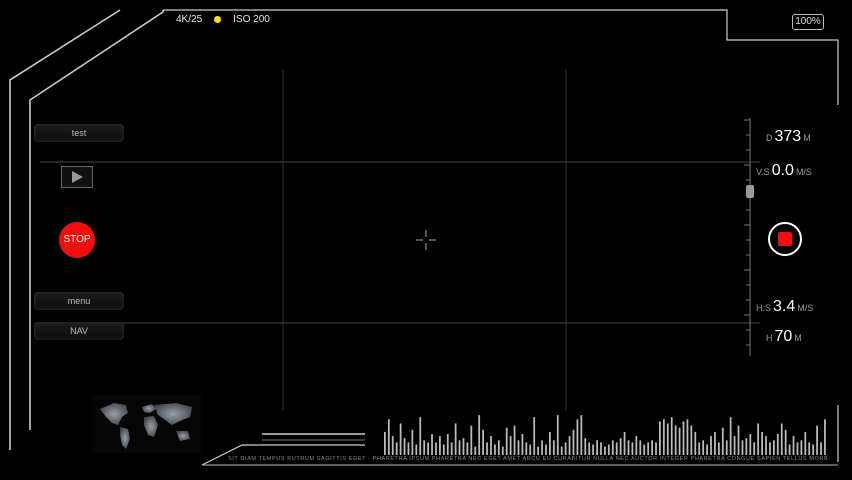 The width and height of the screenshot is (852, 480). Describe the element at coordinates (218, 19) in the screenshot. I see `status-indicator-icon` at that location.